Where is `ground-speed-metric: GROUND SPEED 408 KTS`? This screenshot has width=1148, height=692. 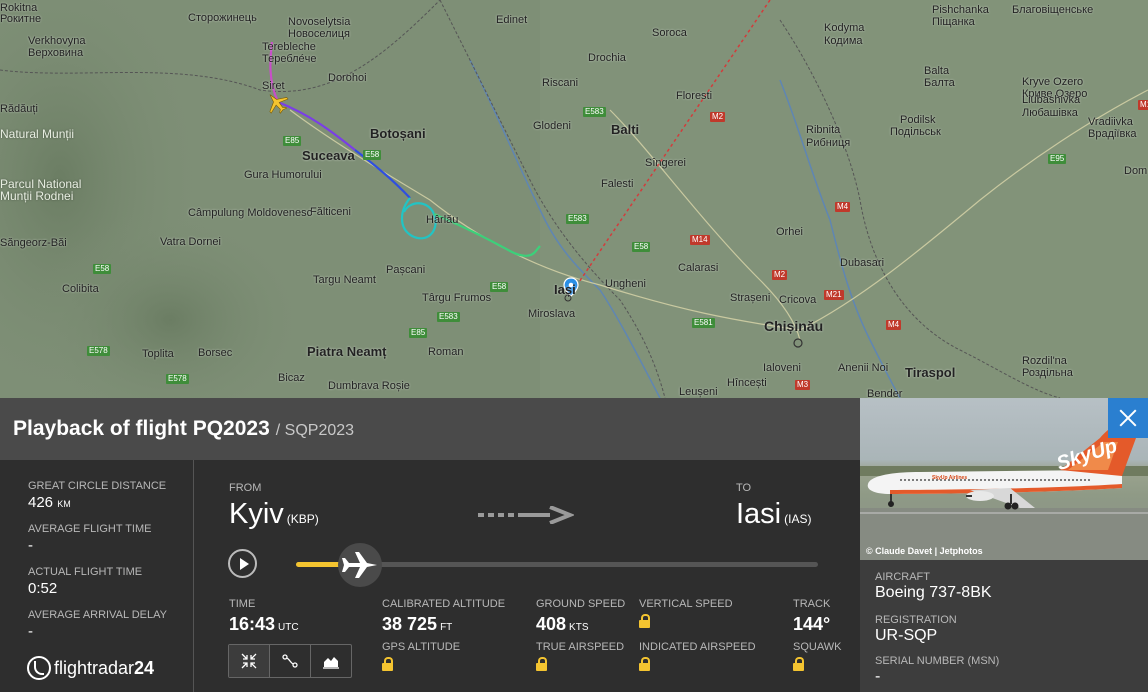
ground-speed-metric: GROUND SPEED 408 KTS is located at coordinates (580, 616).